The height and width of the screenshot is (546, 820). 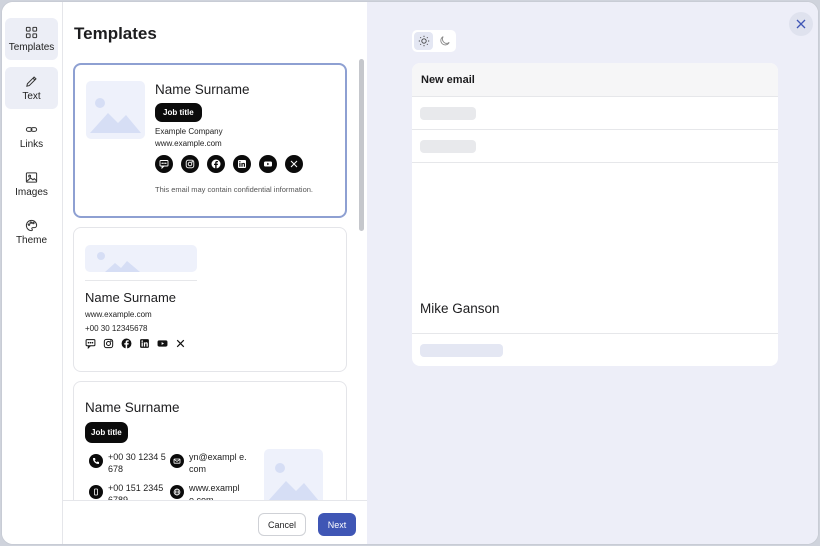 What do you see at coordinates (31, 192) in the screenshot?
I see `rail-label: Images` at bounding box center [31, 192].